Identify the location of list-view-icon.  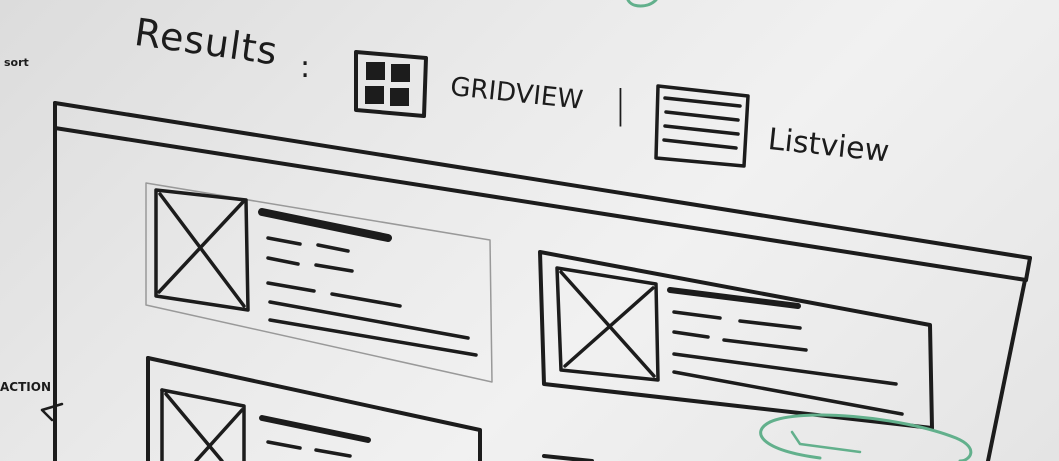
(702, 126).